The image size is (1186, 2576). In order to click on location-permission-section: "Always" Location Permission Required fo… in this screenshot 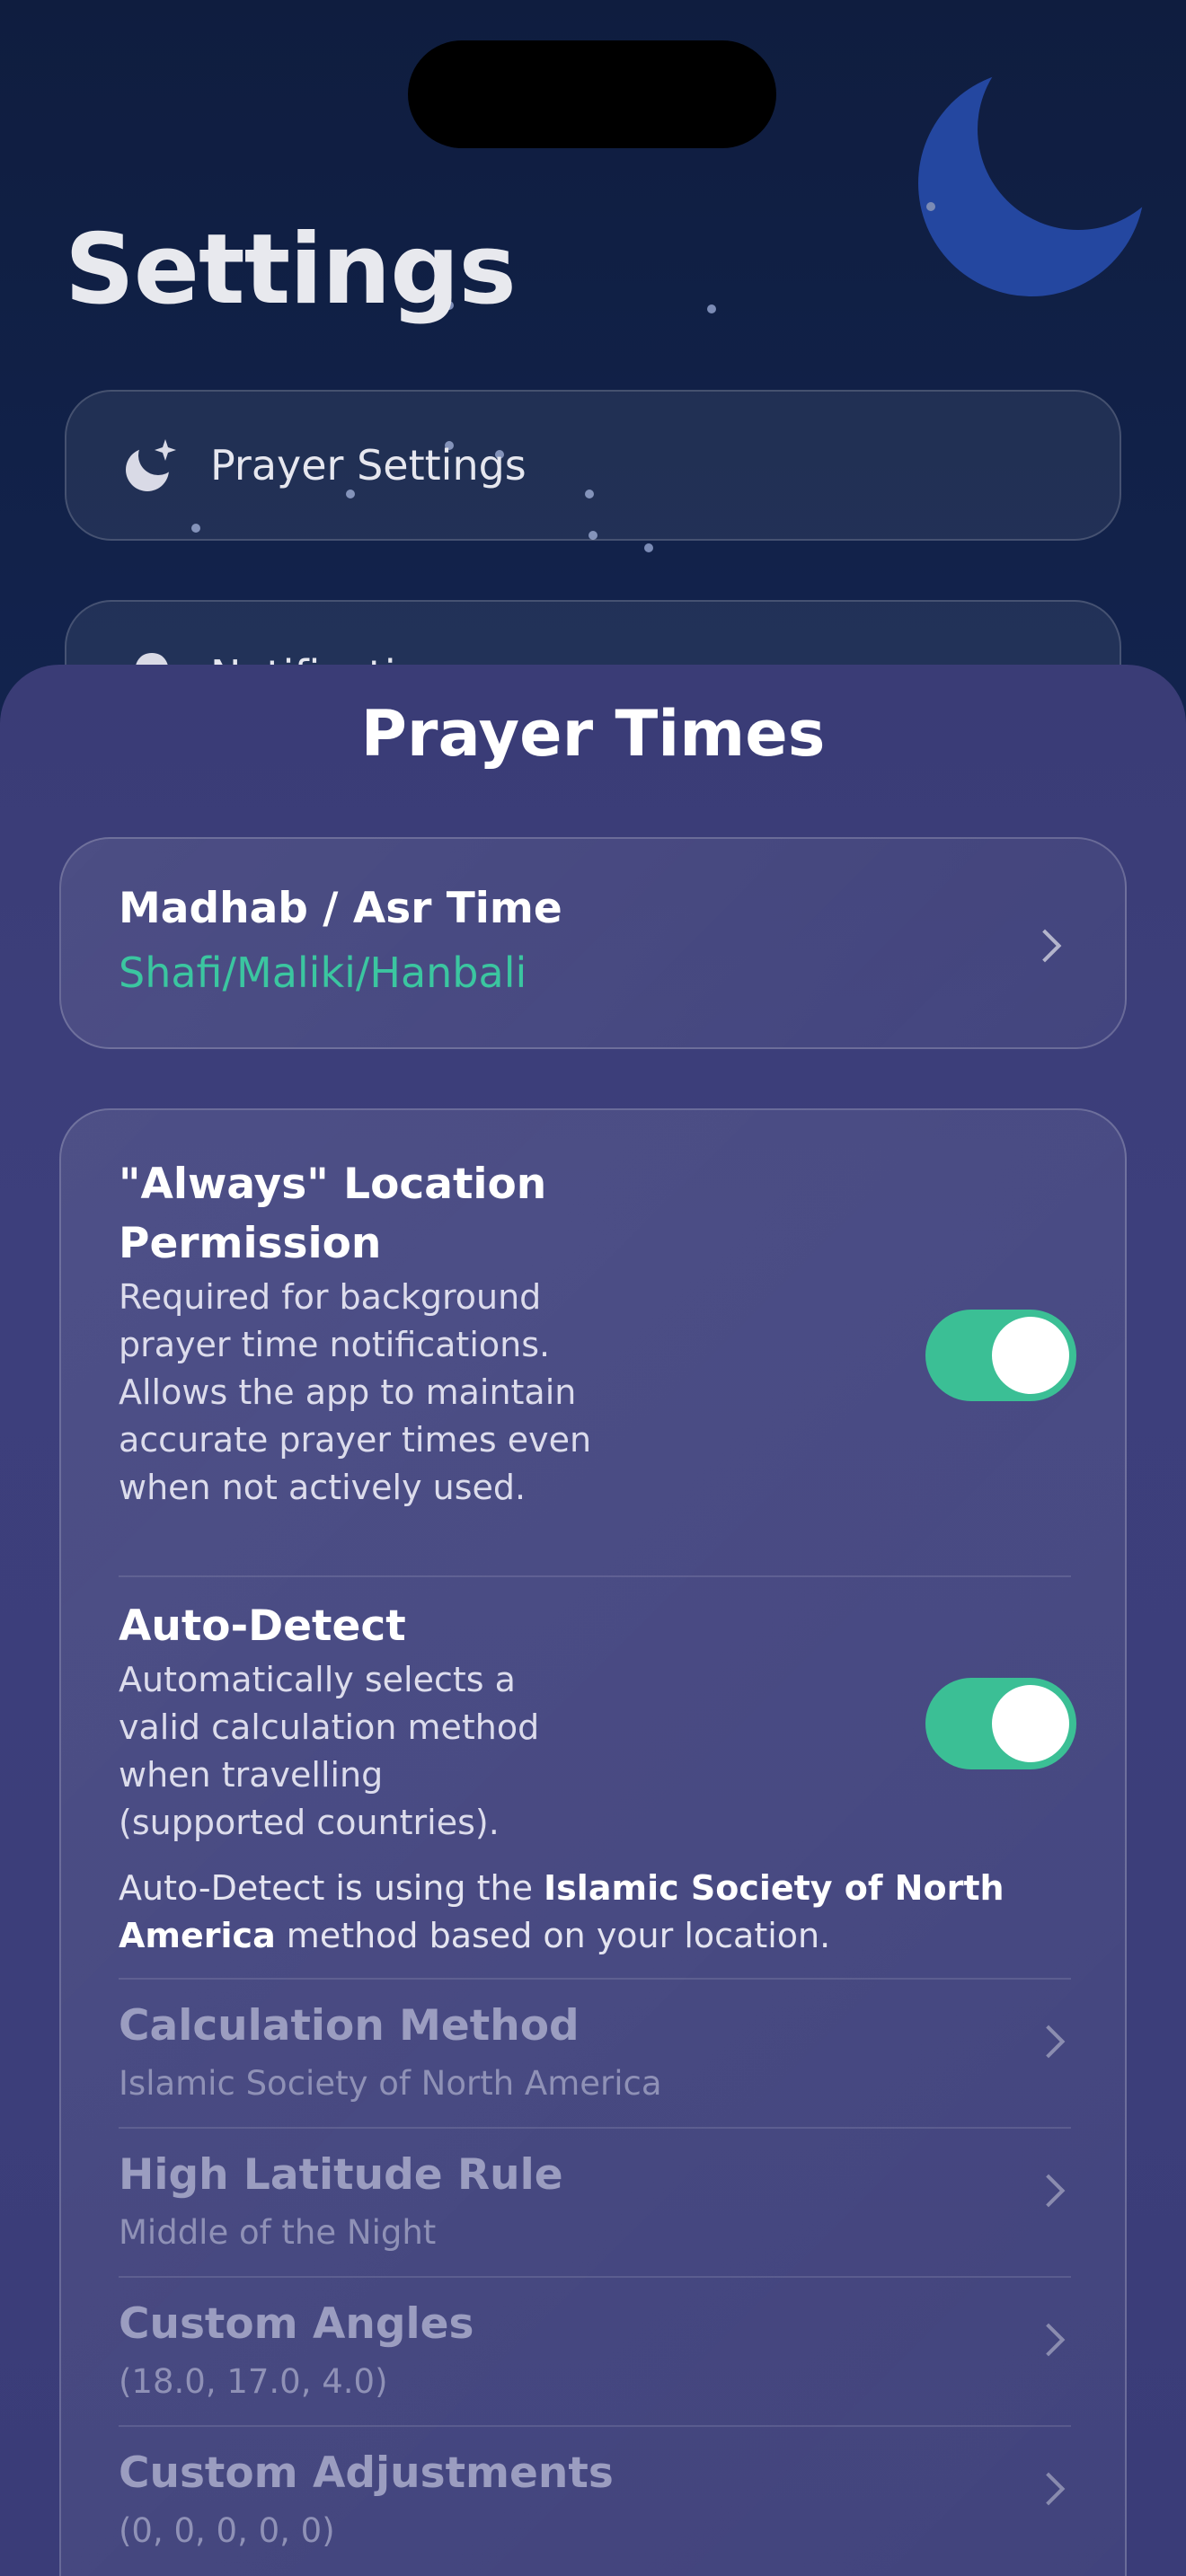, I will do `click(595, 1333)`.